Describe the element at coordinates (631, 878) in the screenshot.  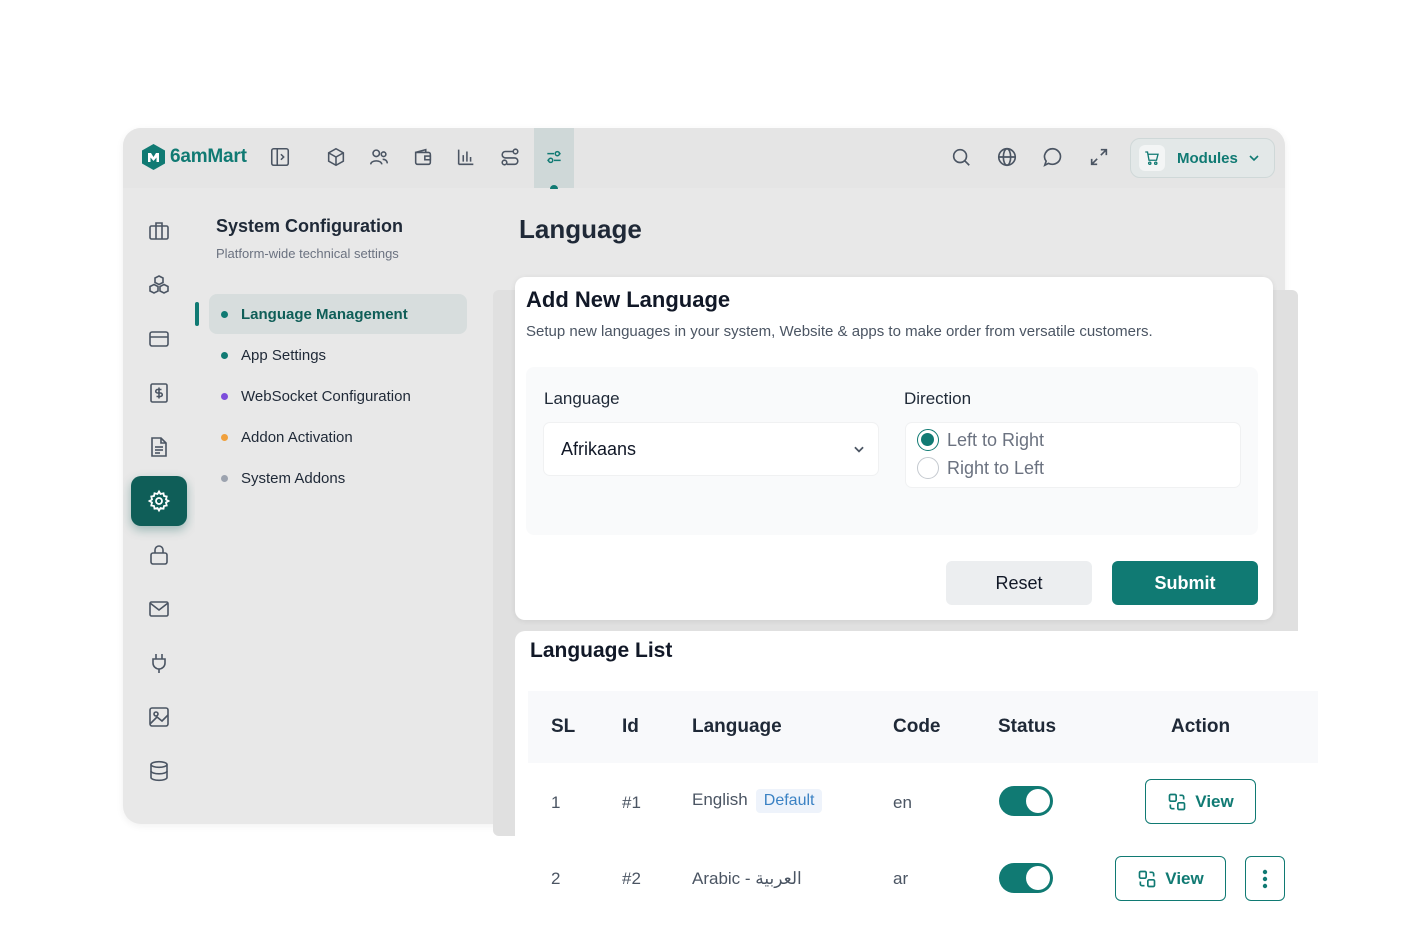
I see `row-id: #2` at that location.